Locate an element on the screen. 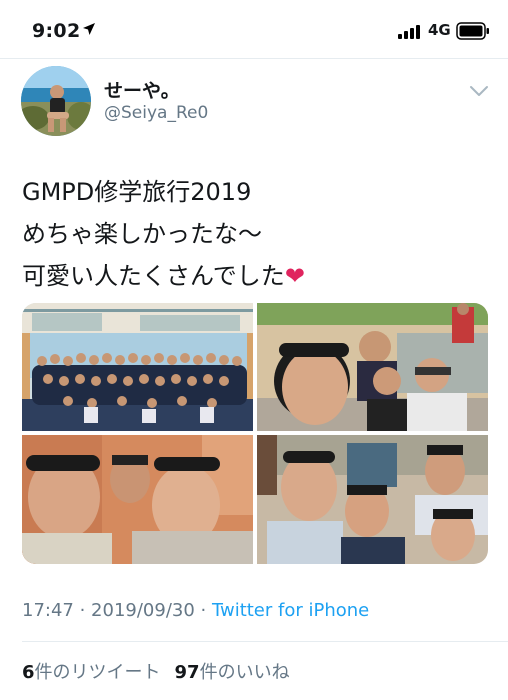 This screenshot has height=700, width=508. retweets-stat: 6件のリツイート is located at coordinates (91, 672).